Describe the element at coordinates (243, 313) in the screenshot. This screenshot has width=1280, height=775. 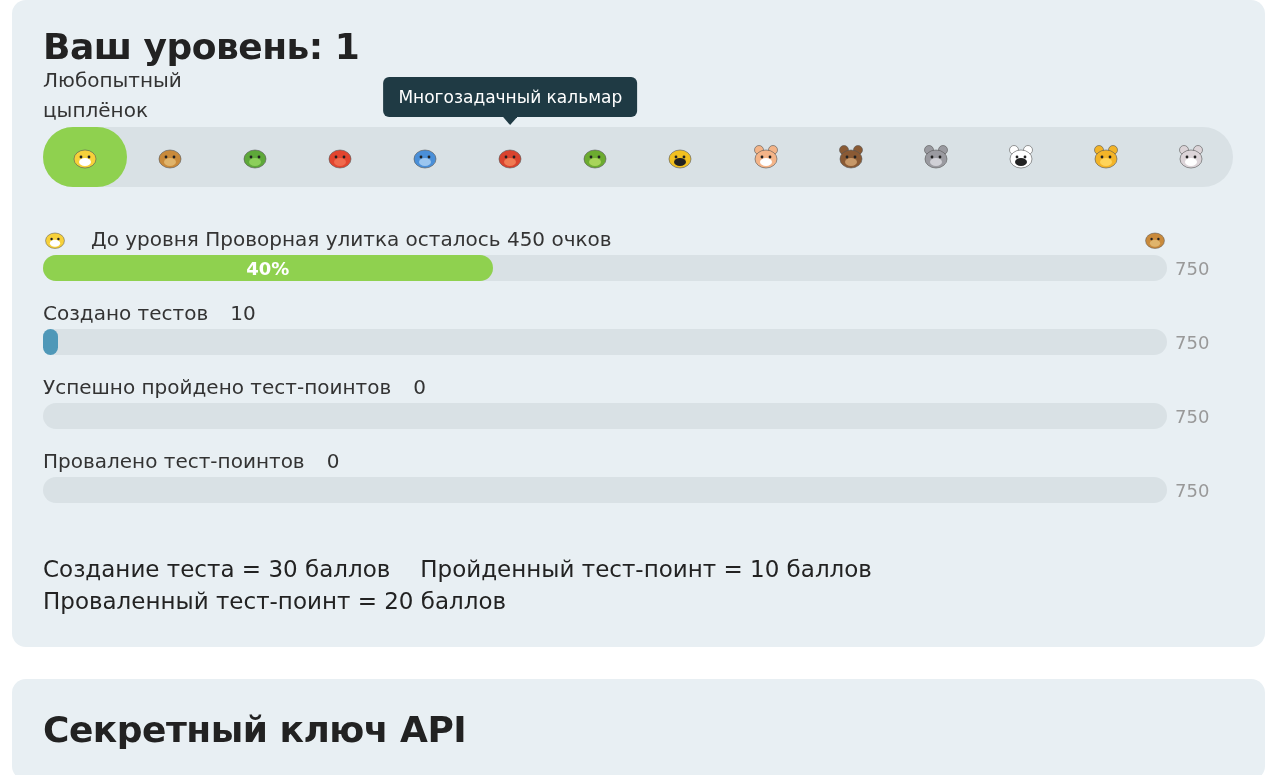
I see `stat-value: 10` at that location.